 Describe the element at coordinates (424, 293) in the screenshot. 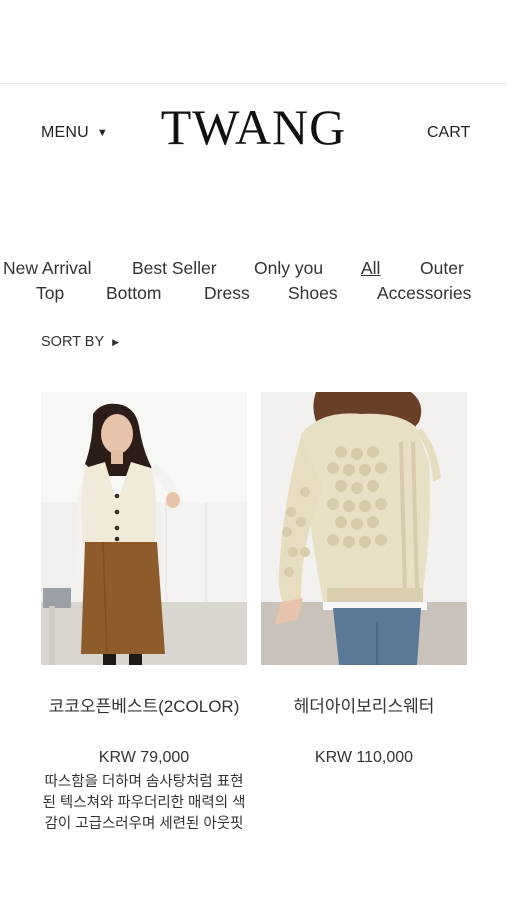

I see `category-accessories: Accessories` at that location.